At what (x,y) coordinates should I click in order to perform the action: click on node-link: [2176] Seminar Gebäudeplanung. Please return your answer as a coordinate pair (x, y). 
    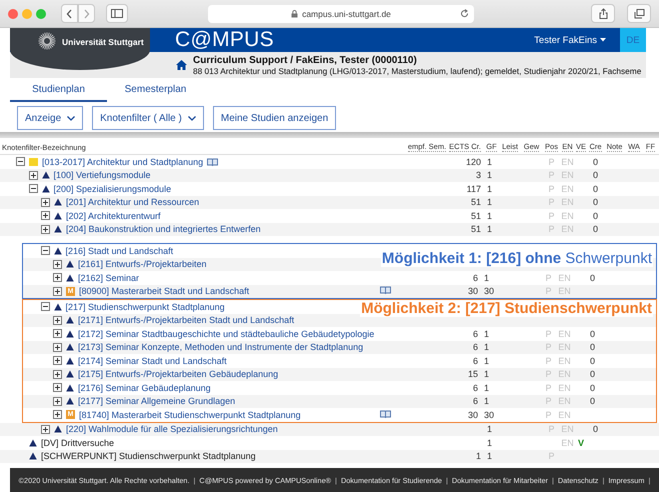
    Looking at the image, I should click on (144, 387).